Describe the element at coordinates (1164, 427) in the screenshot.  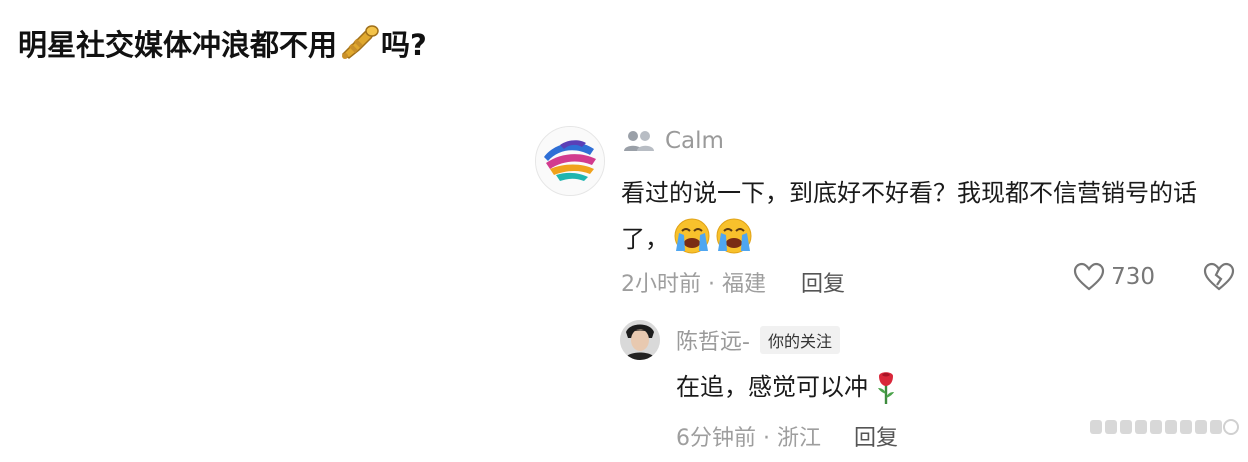
I see `watermark-dots` at that location.